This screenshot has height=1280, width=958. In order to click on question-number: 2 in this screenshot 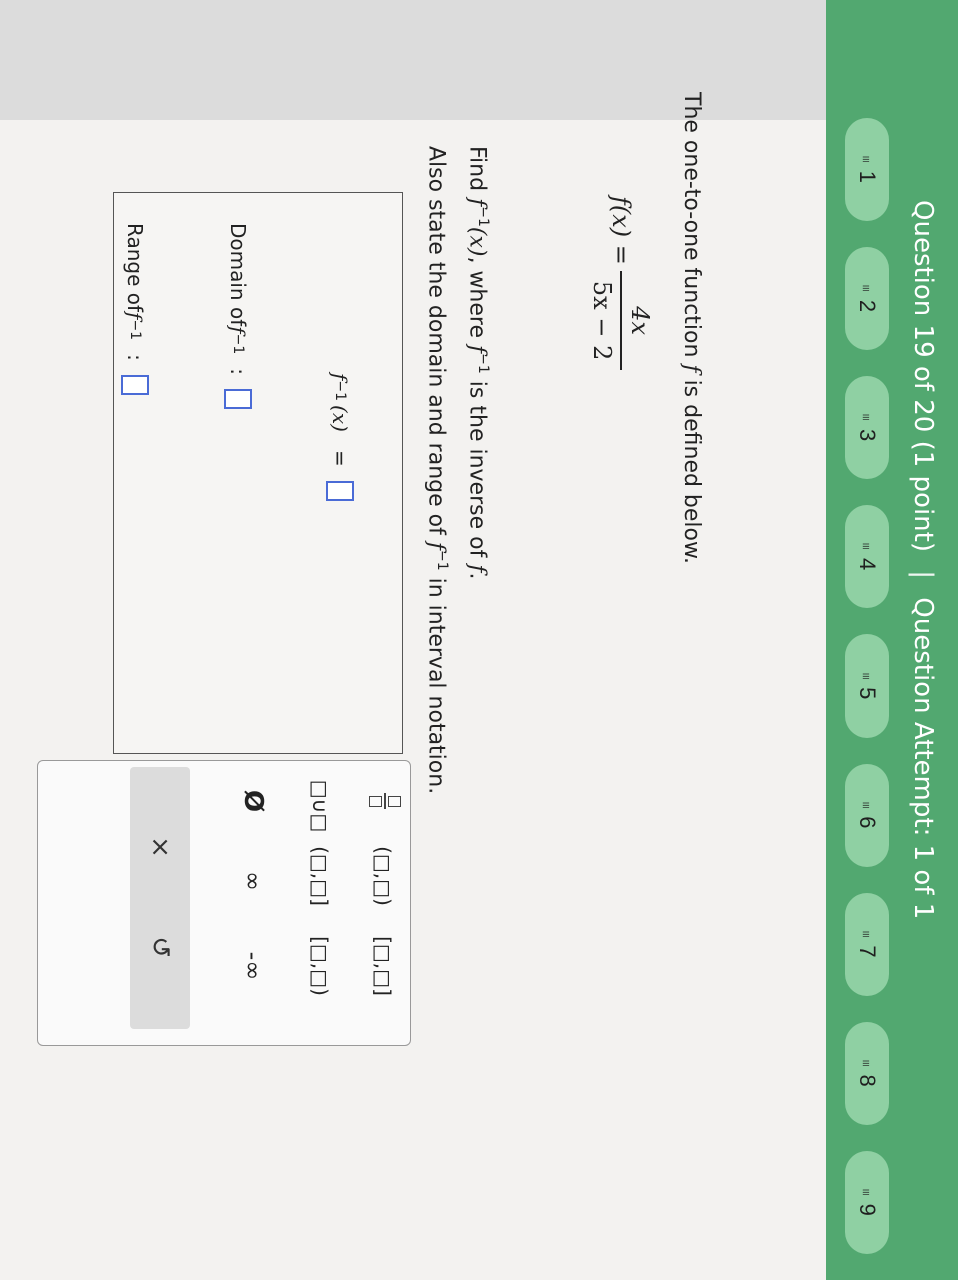, I will do `click(867, 306)`.